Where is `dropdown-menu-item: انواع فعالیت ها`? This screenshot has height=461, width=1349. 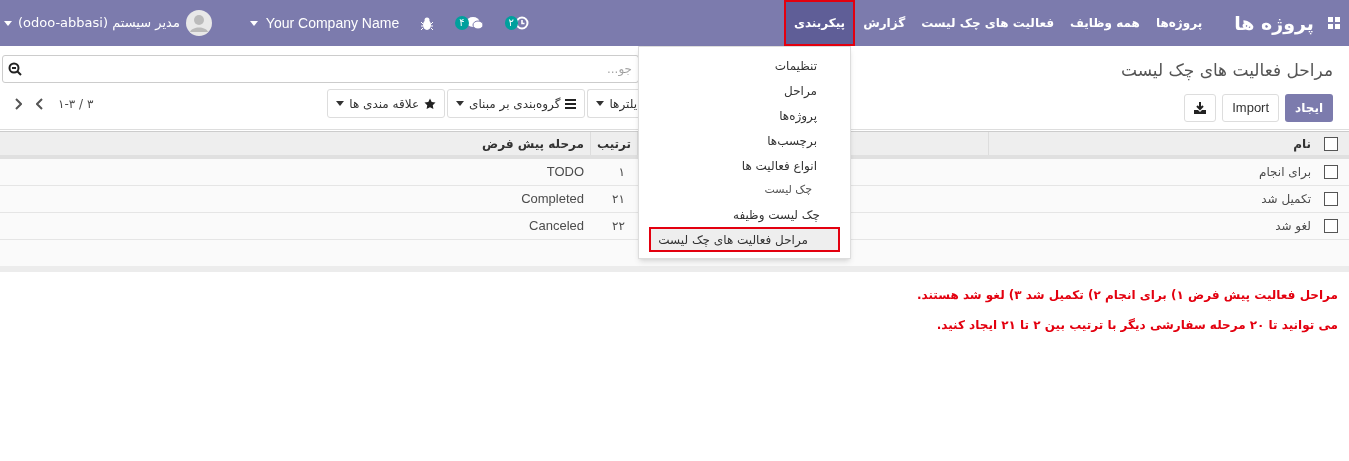
dropdown-menu-item: انواع فعالیت ها is located at coordinates (744, 165).